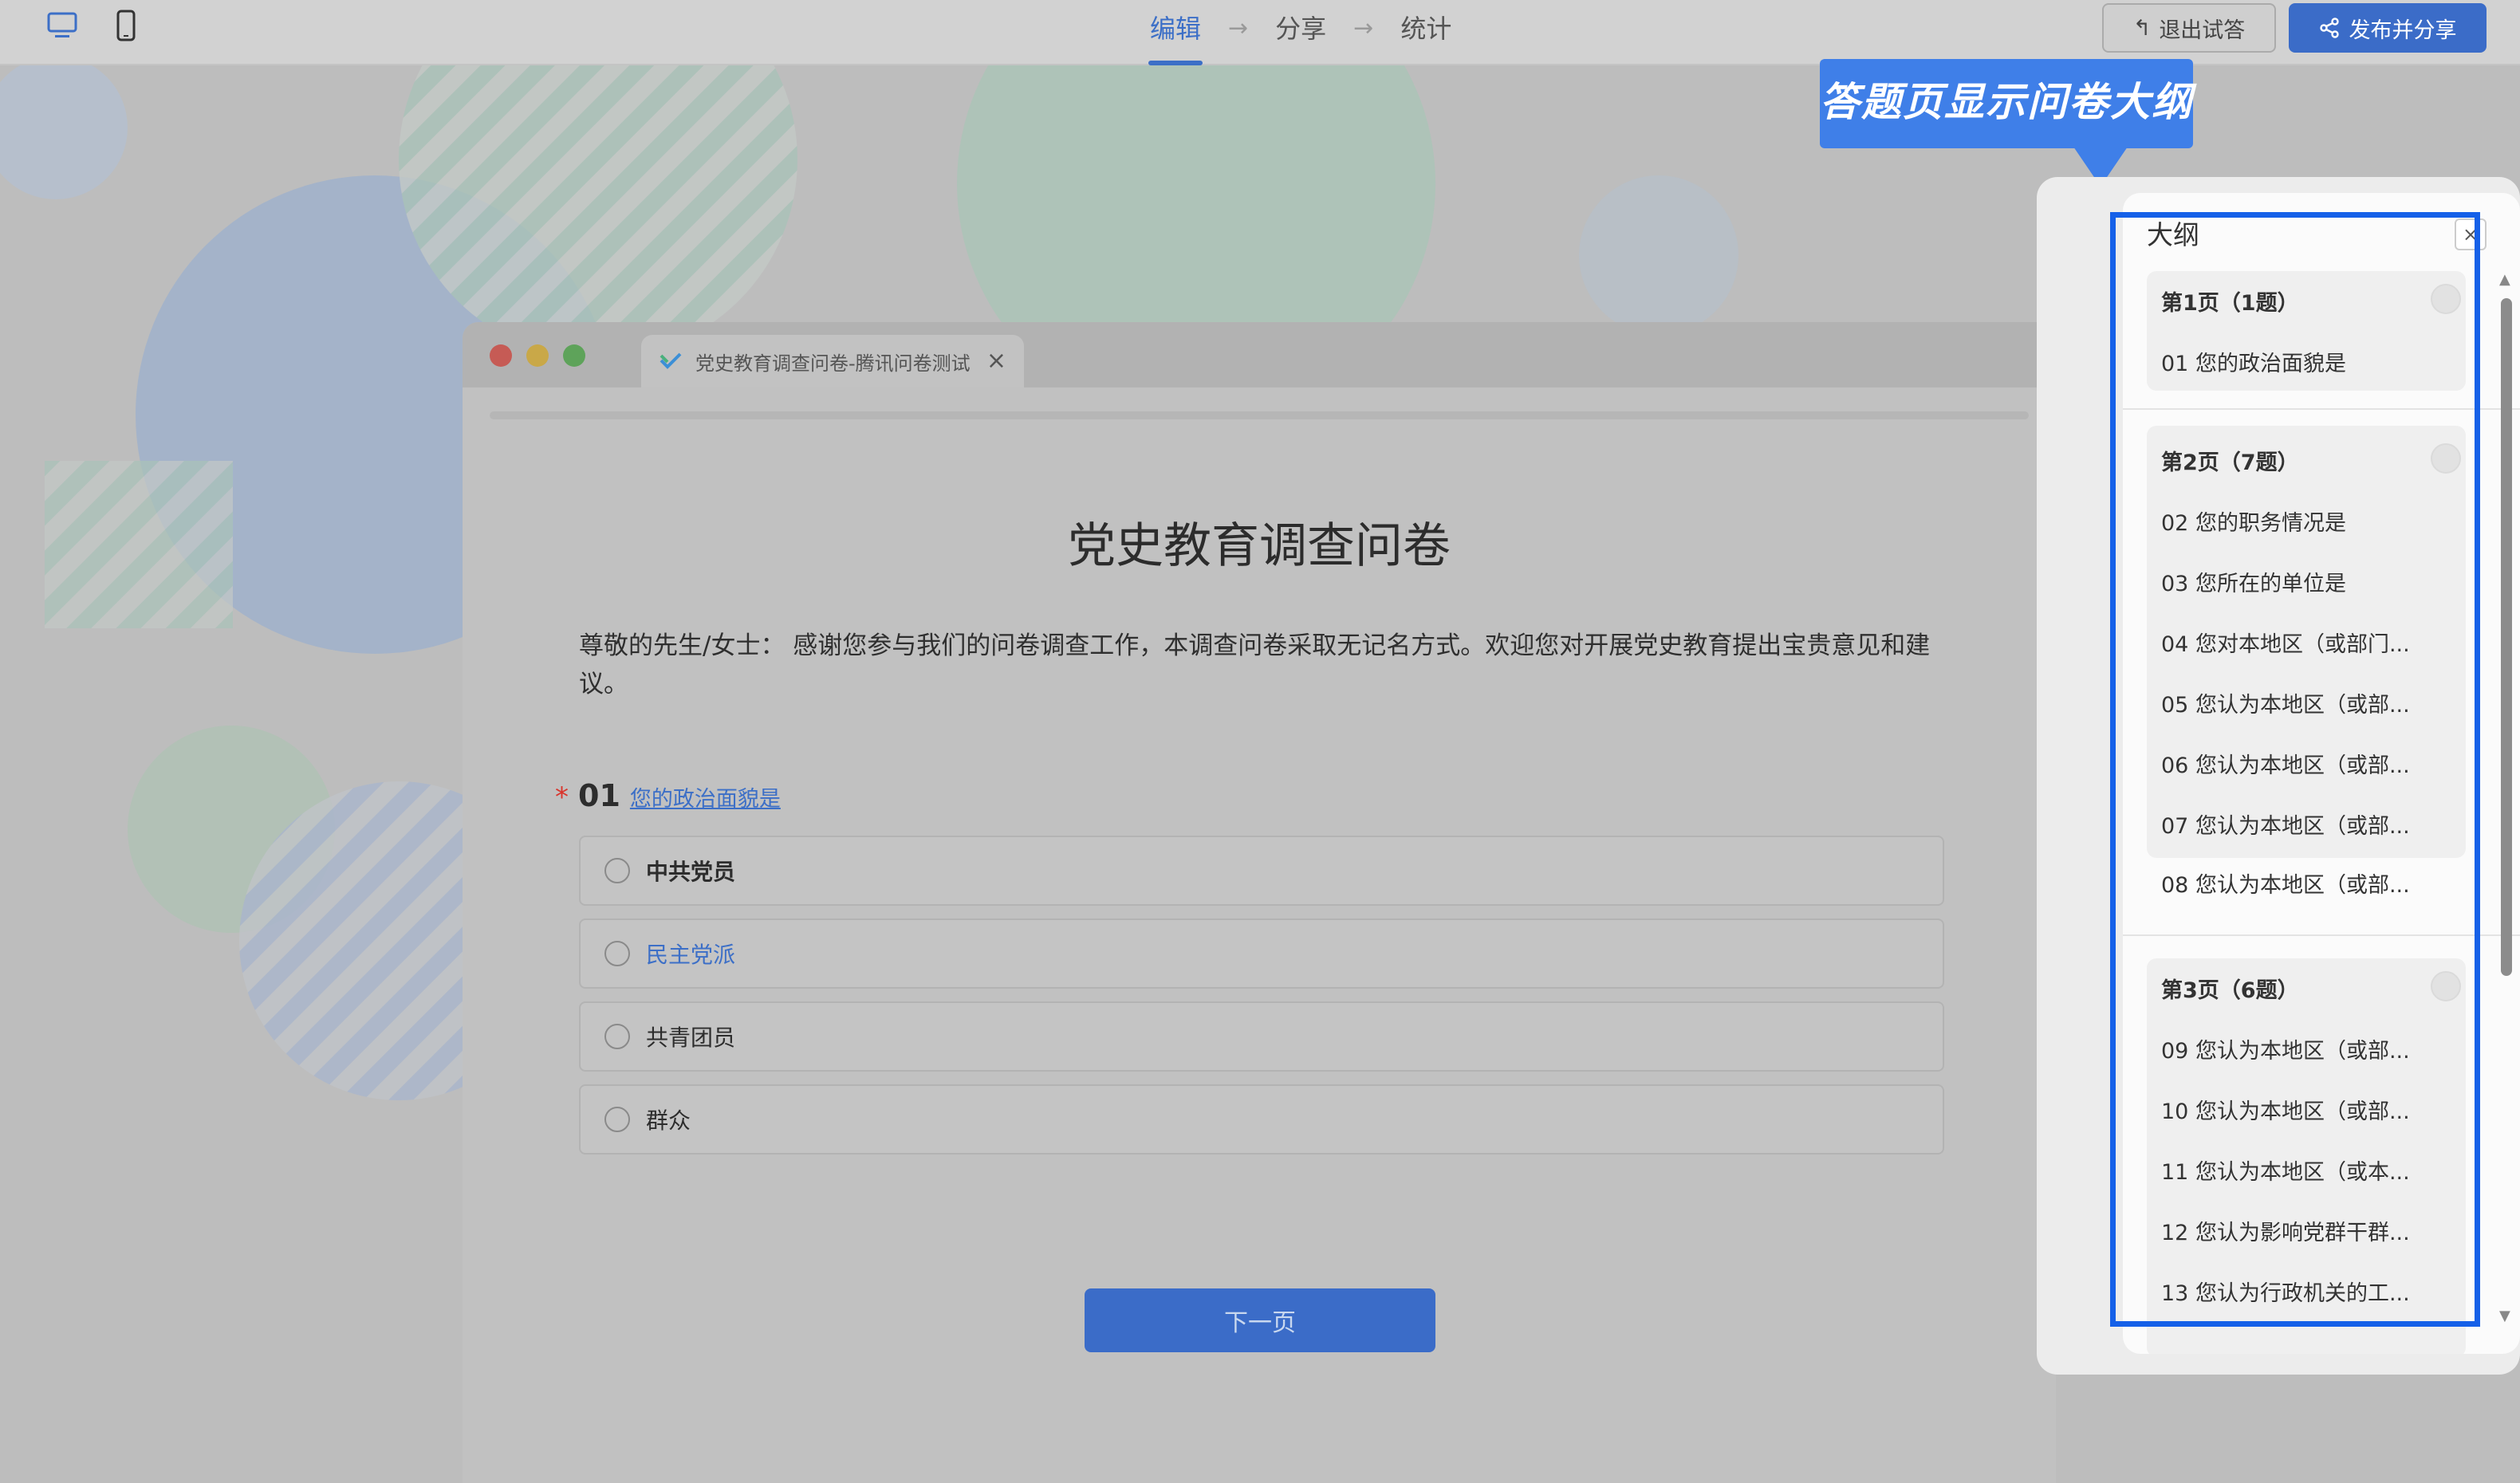  I want to click on maximize-window-dot, so click(574, 355).